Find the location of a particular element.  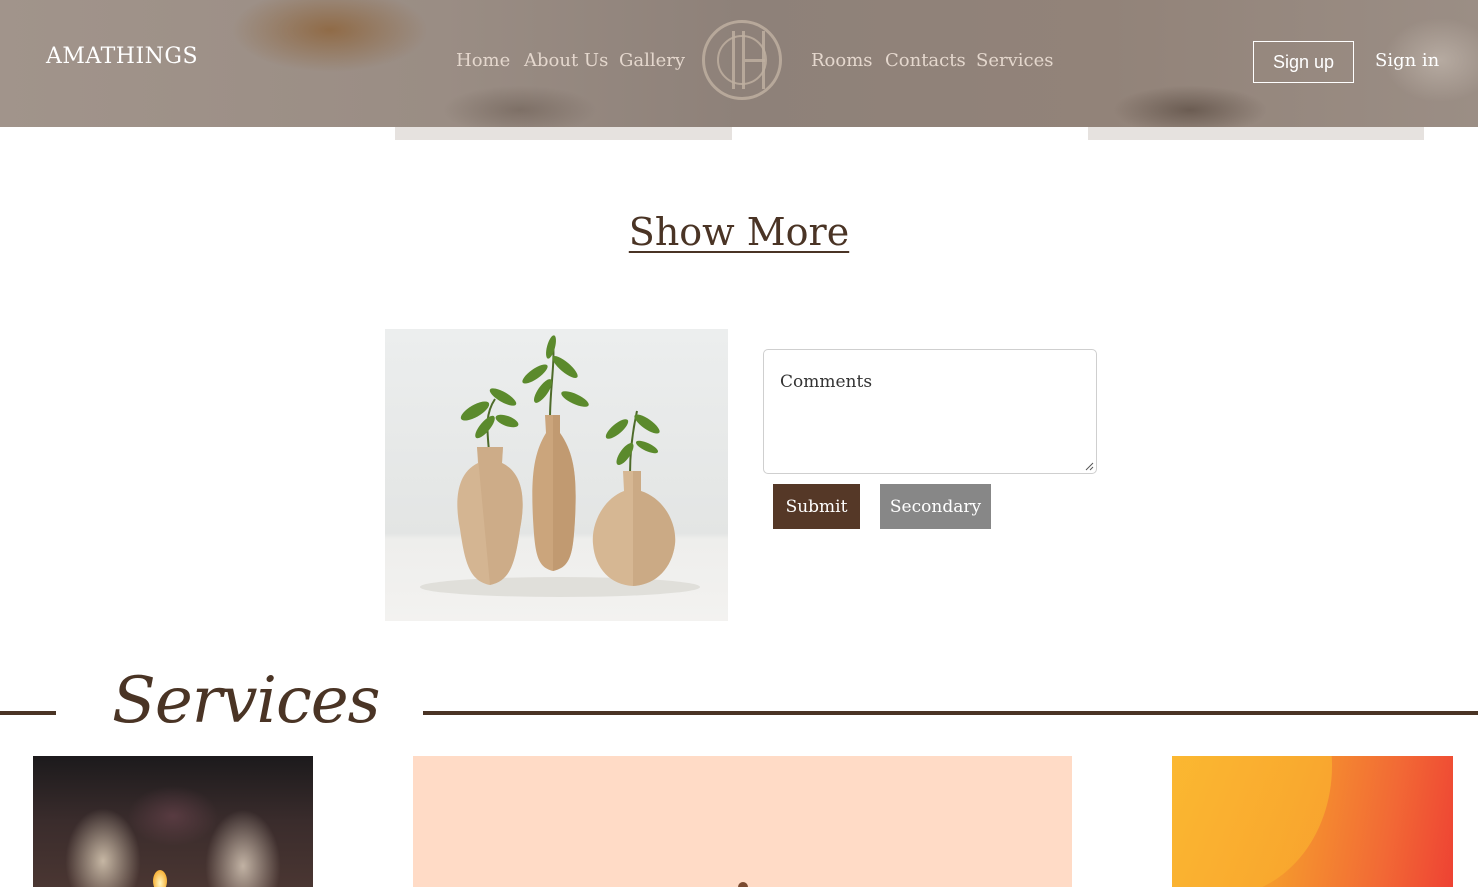

comments-textarea is located at coordinates (930, 411).